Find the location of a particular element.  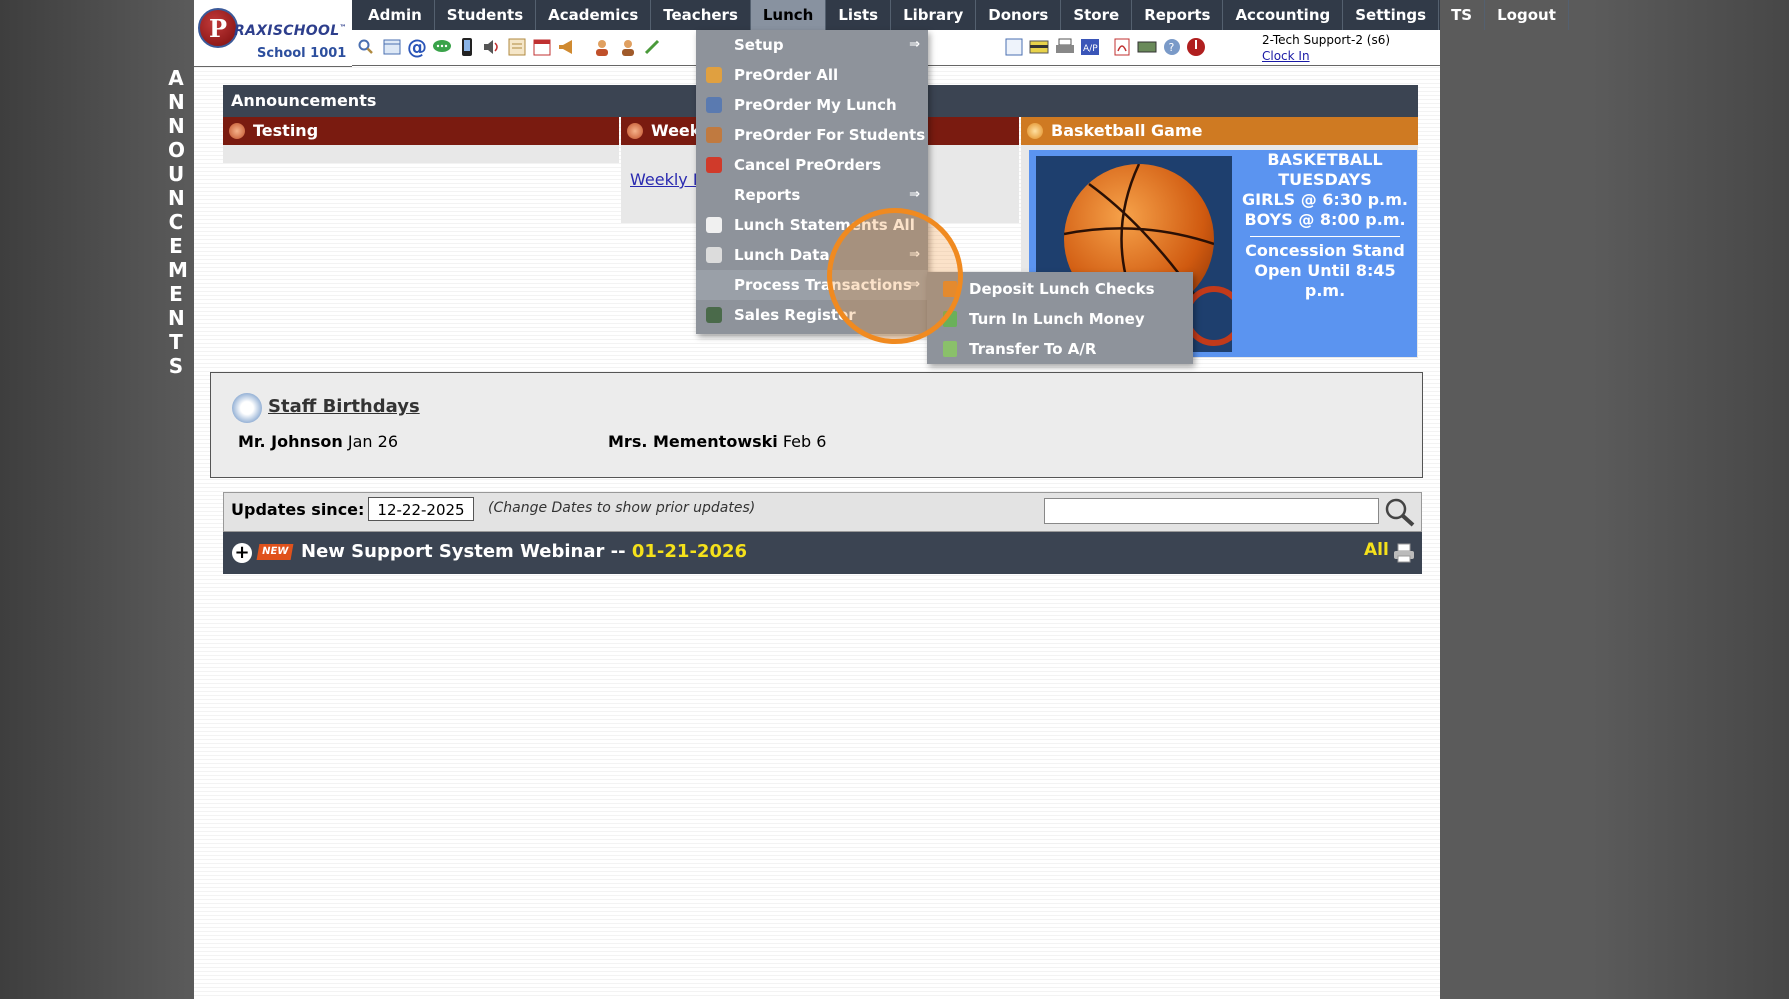

staff-birthdays-title: Staff Birthdays is located at coordinates (344, 406).